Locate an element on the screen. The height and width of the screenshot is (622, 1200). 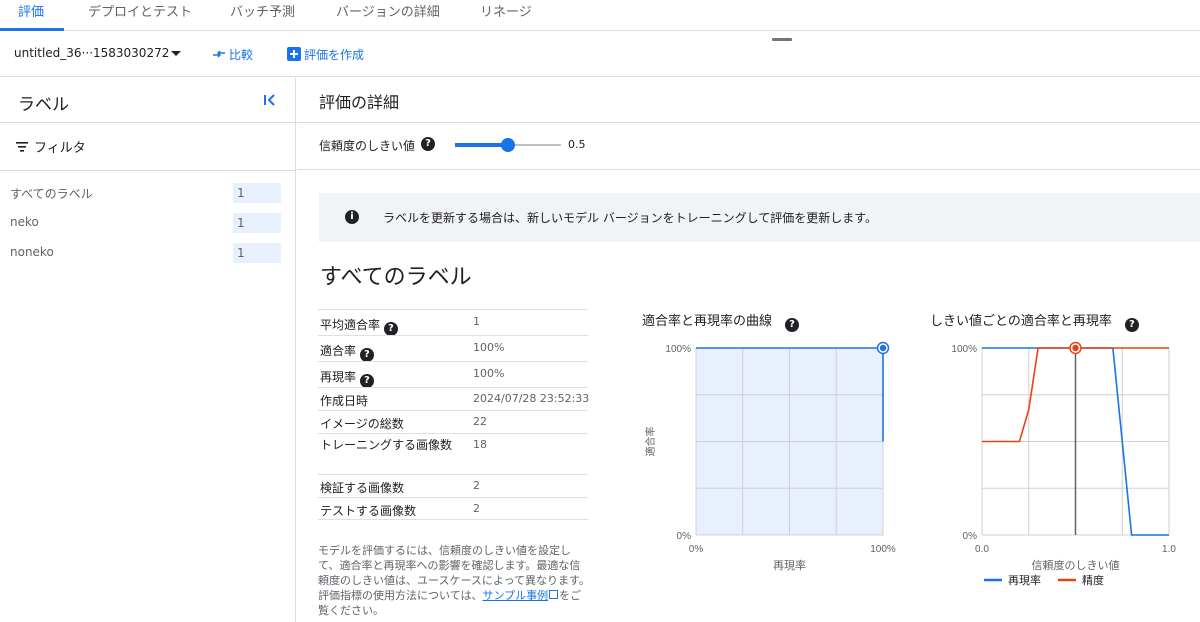
pr-x-tick-label: 100% is located at coordinates (883, 549).